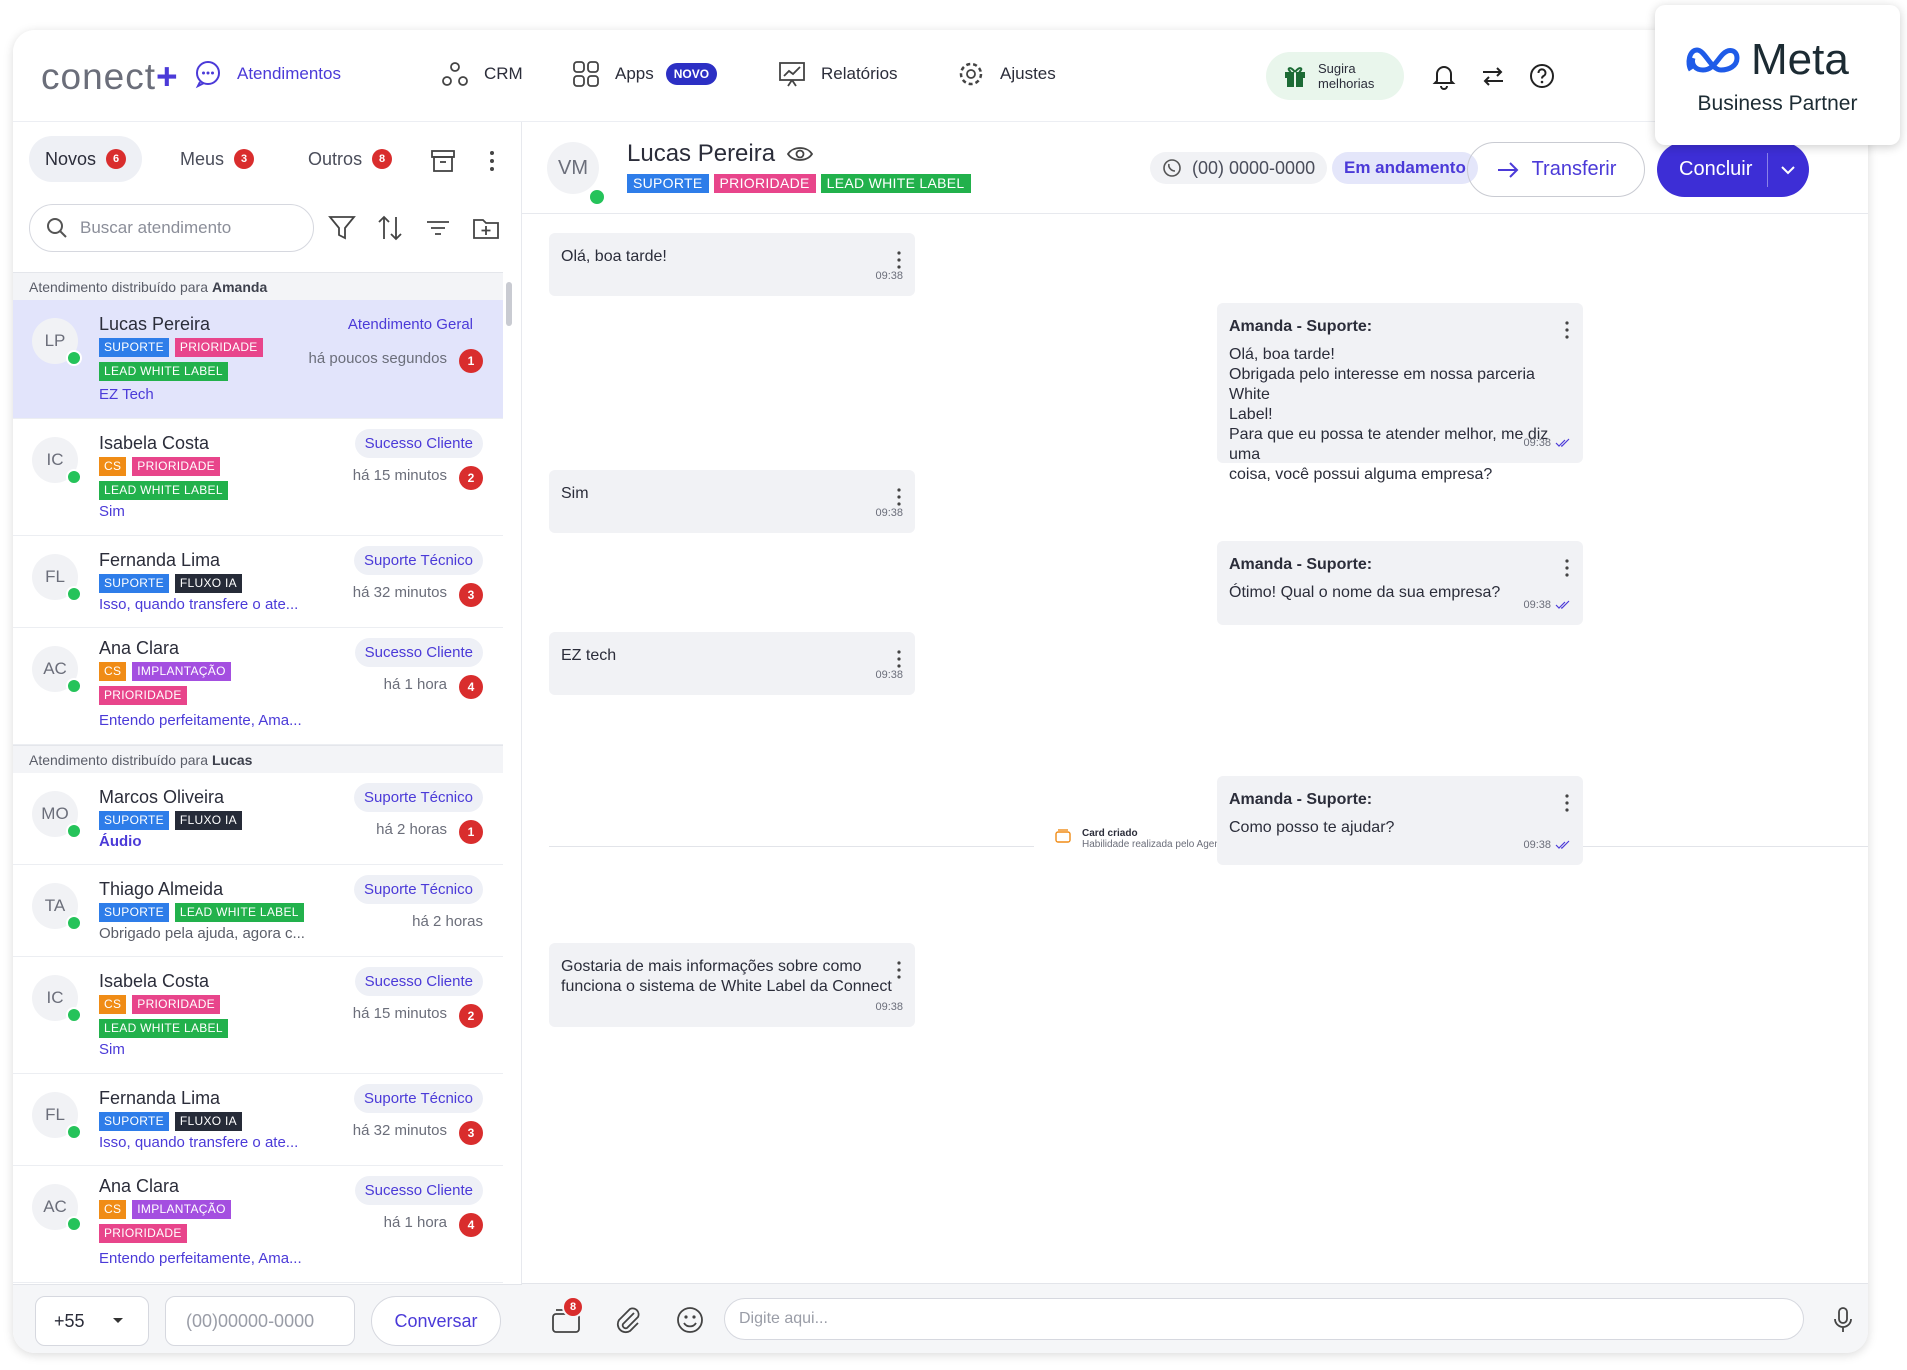 Image resolution: width=1907 pixels, height=1370 pixels. Describe the element at coordinates (1282, 354) in the screenshot. I see `message-line: Olá, boa tarde!` at that location.